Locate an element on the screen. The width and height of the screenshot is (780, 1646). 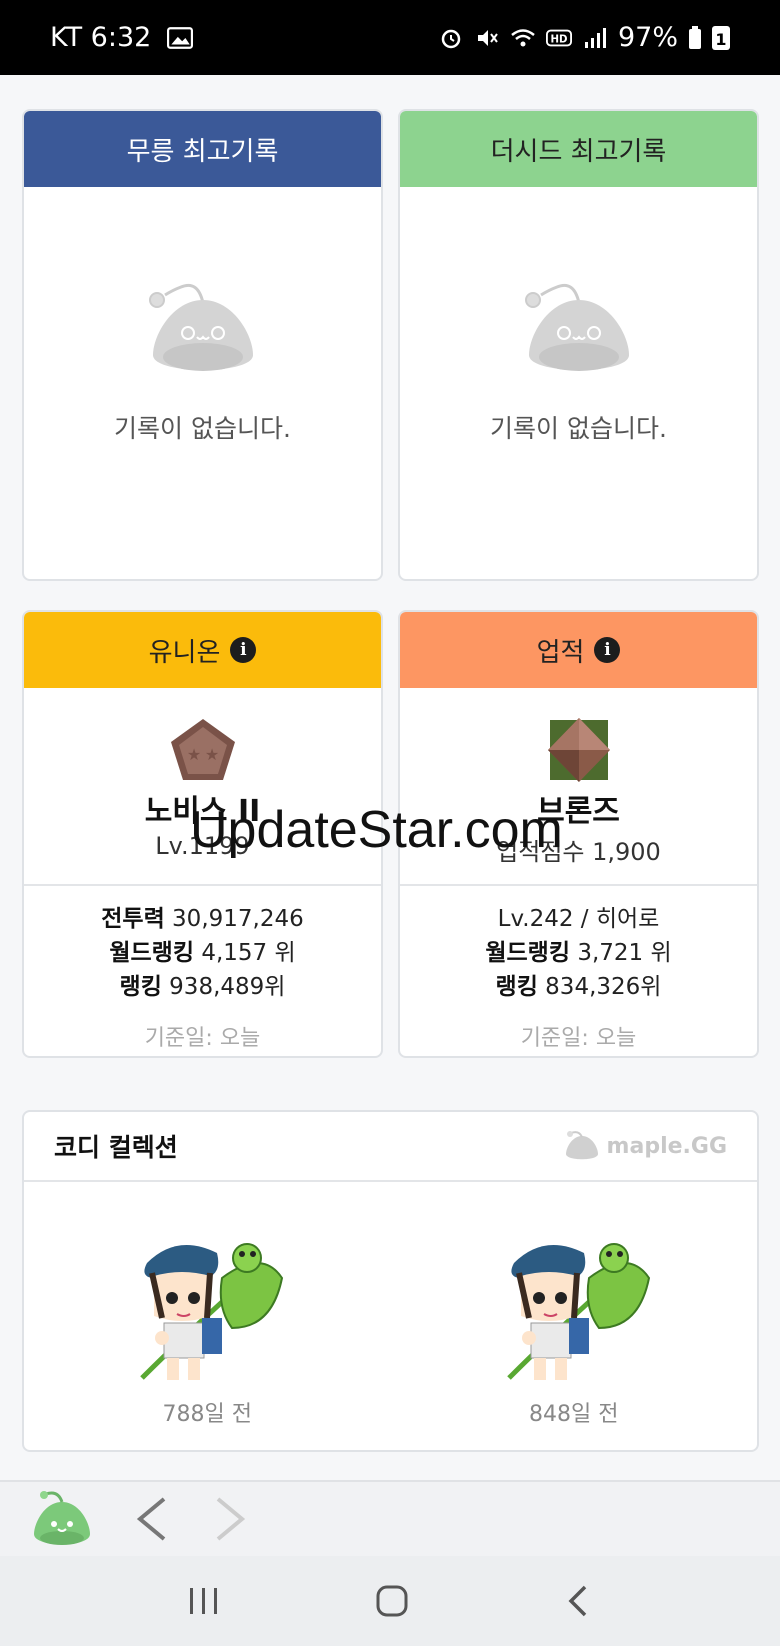
carrier-time: KT 6:32 is located at coordinates (101, 37).